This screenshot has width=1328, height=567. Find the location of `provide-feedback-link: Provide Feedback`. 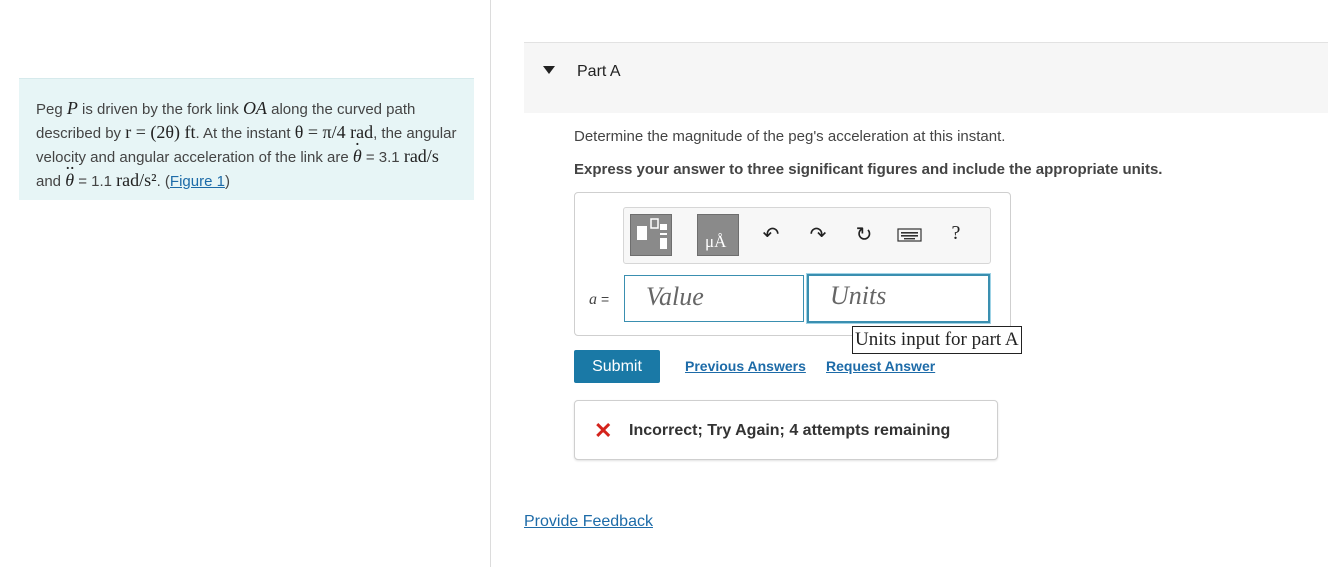

provide-feedback-link: Provide Feedback is located at coordinates (588, 522).